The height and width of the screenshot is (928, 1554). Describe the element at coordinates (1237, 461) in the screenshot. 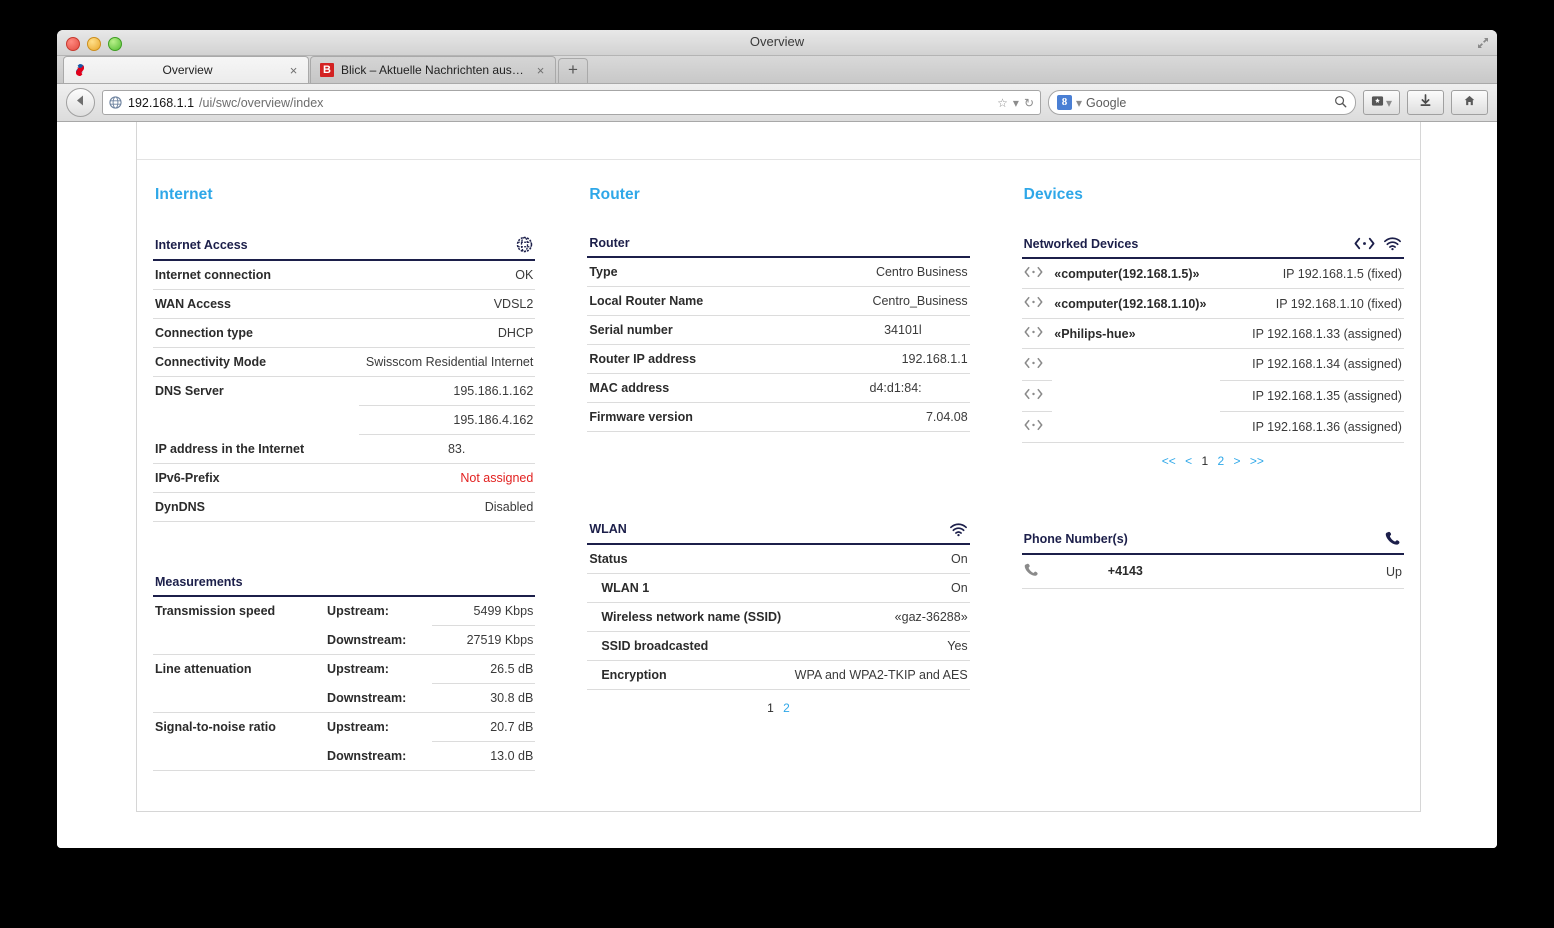

I see `page-next: >` at that location.